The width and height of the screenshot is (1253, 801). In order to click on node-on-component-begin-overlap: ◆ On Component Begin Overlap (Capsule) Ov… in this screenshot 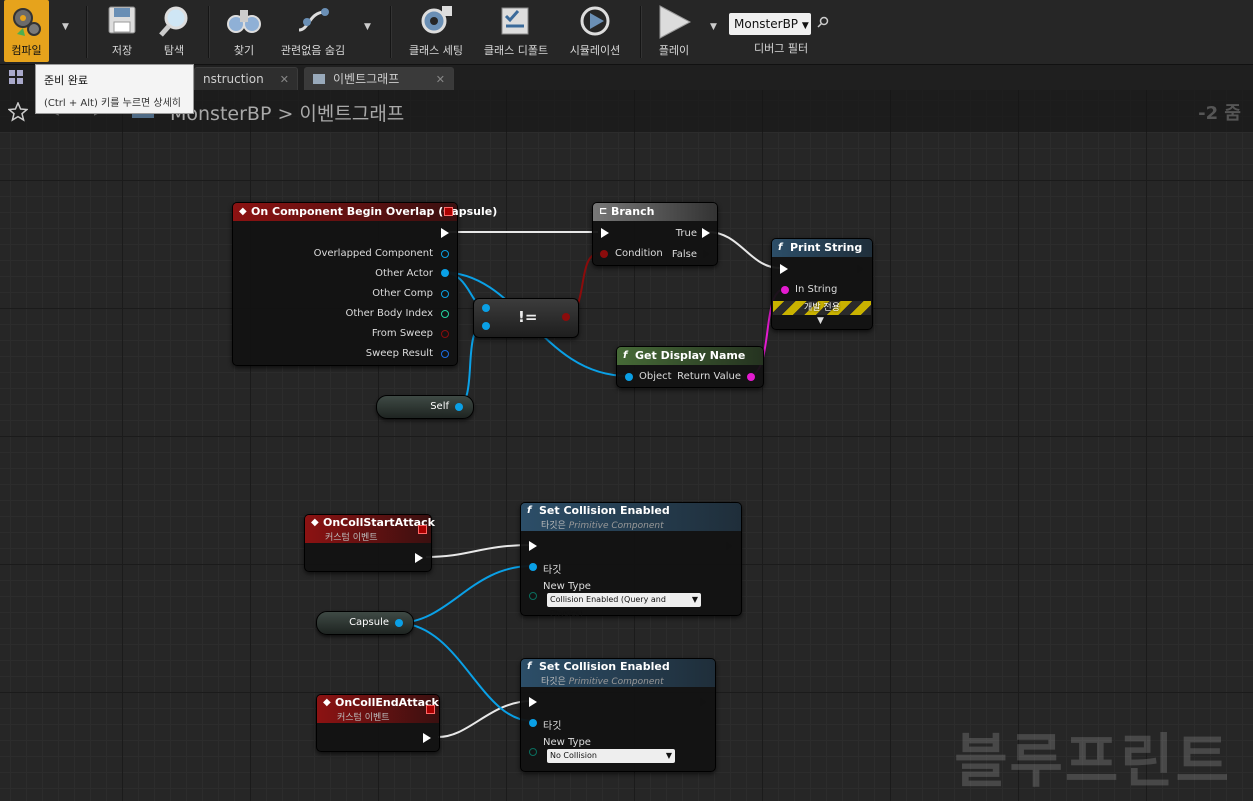, I will do `click(364, 284)`.